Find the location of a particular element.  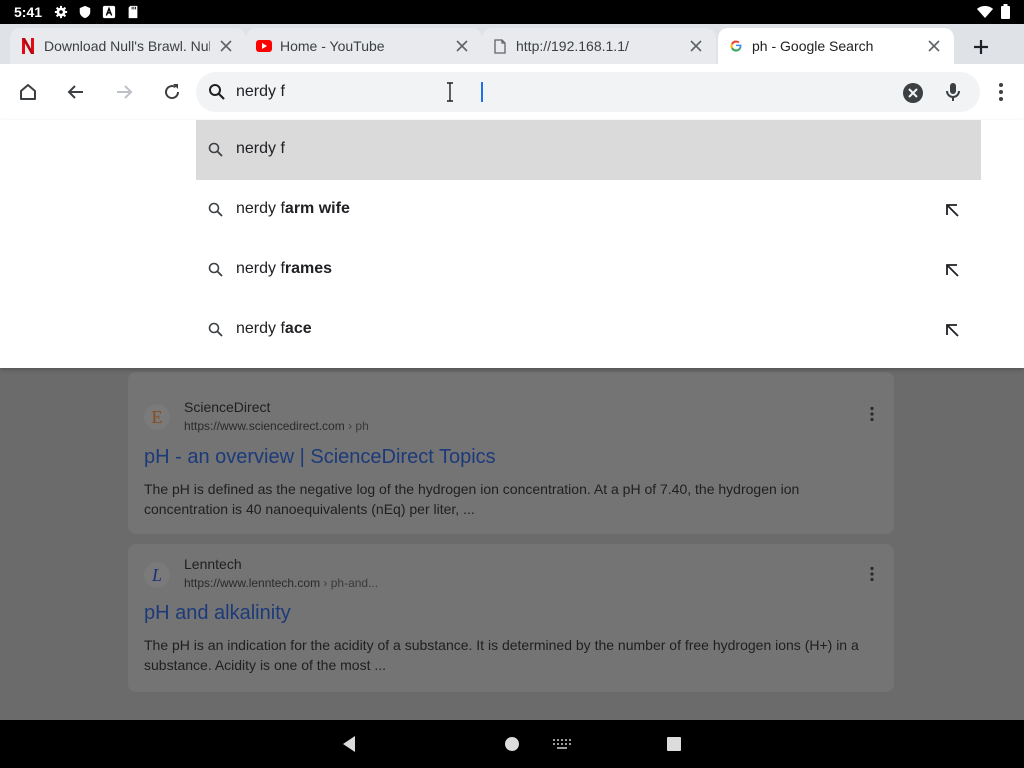

site-name: Lenntech is located at coordinates (213, 564).